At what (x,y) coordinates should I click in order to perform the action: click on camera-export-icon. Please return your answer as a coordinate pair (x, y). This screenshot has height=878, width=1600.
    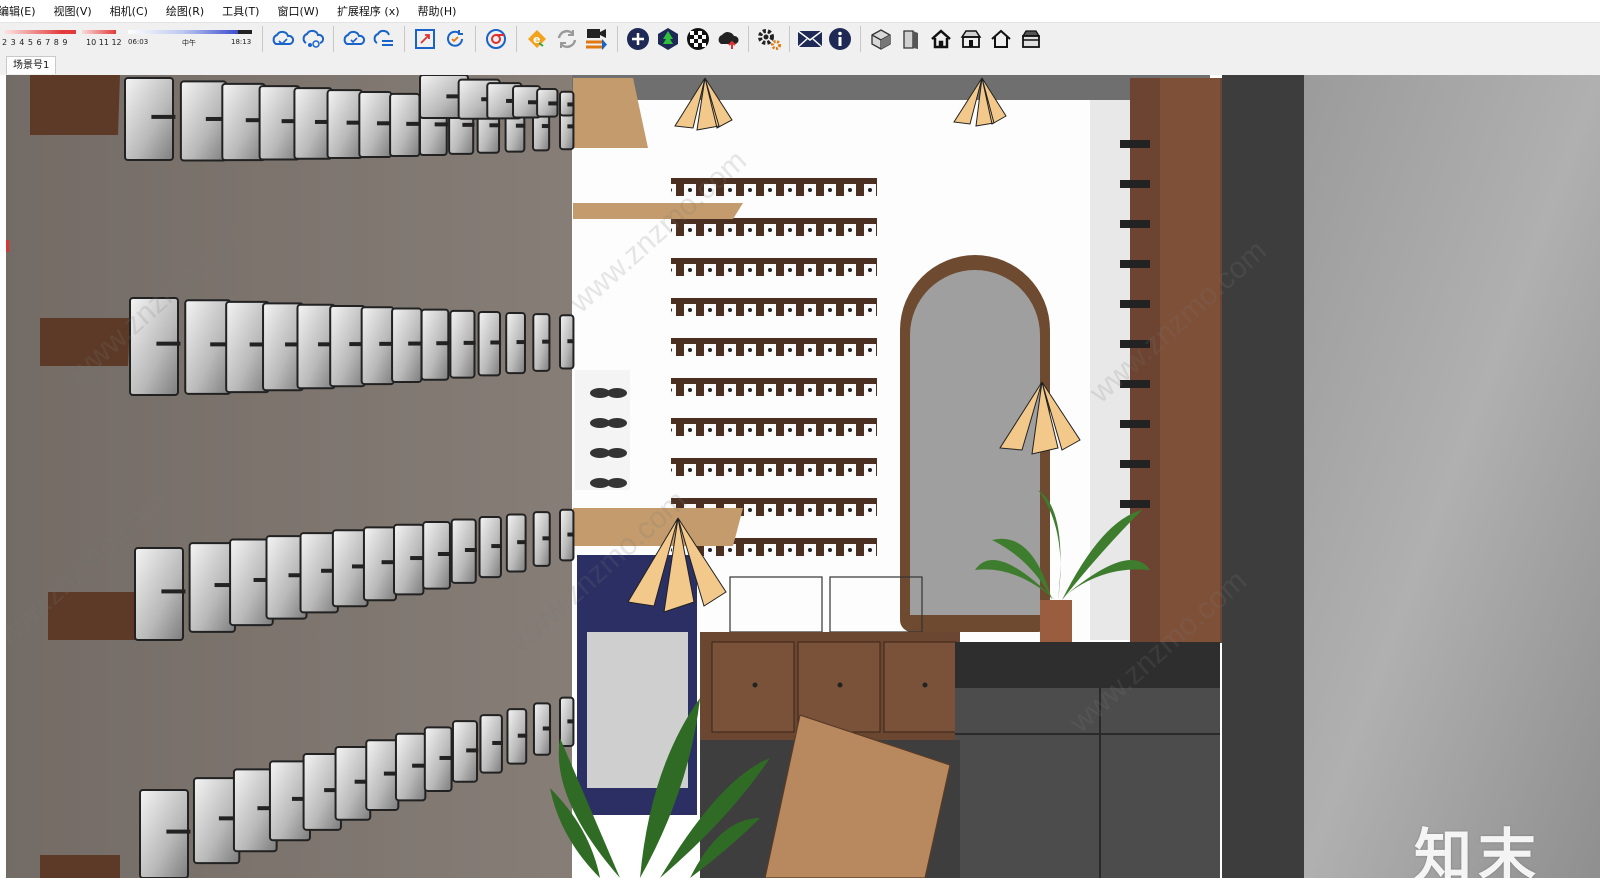
    Looking at the image, I should click on (597, 39).